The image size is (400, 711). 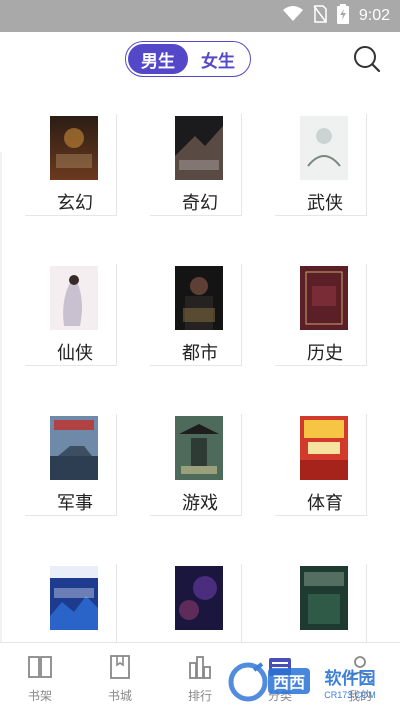 What do you see at coordinates (200, 667) in the screenshot?
I see `rank-icon` at bounding box center [200, 667].